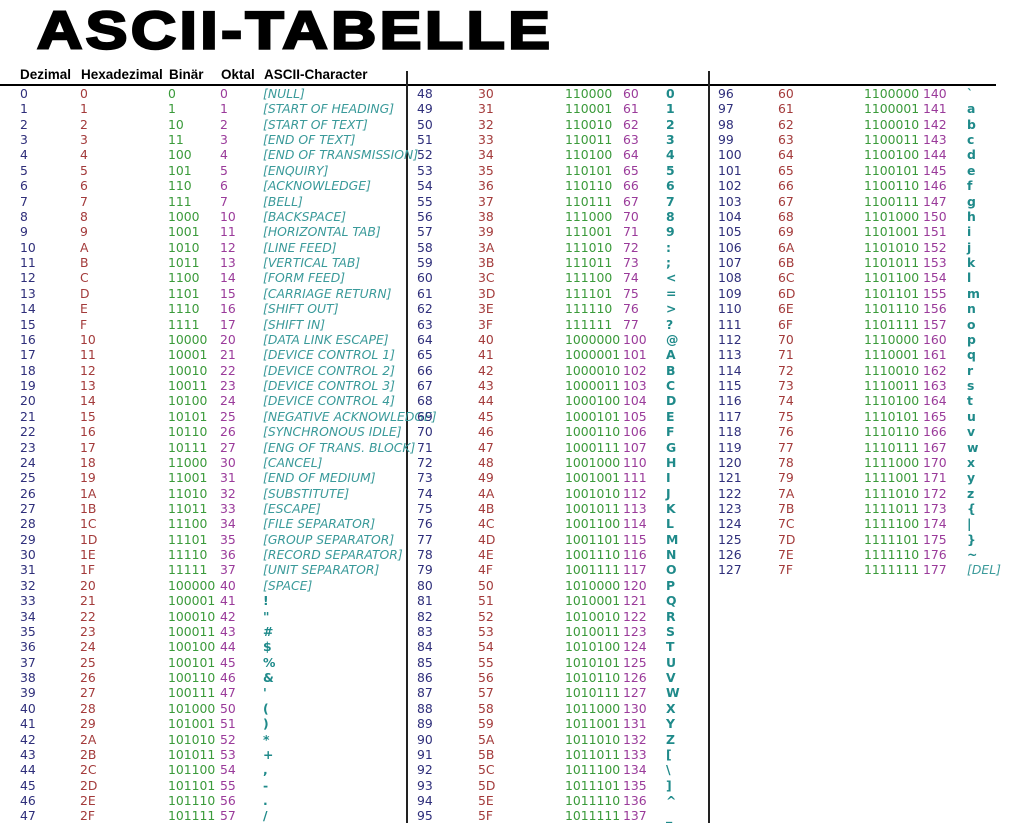 The height and width of the screenshot is (831, 1024). What do you see at coordinates (486, 432) in the screenshot?
I see `hex-cell: 46` at bounding box center [486, 432].